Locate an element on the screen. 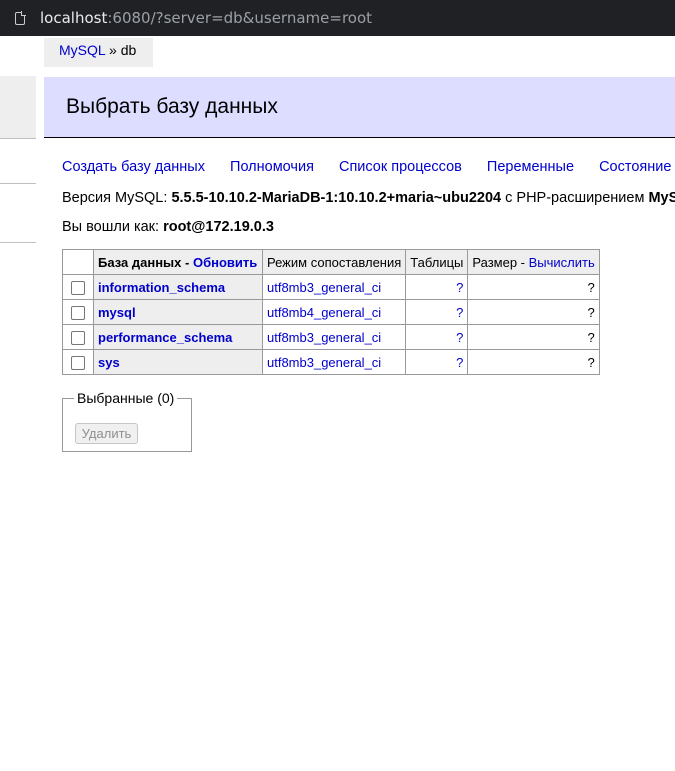  table-row: mysql utf8mb4_general_ci ? ? is located at coordinates (331, 312).